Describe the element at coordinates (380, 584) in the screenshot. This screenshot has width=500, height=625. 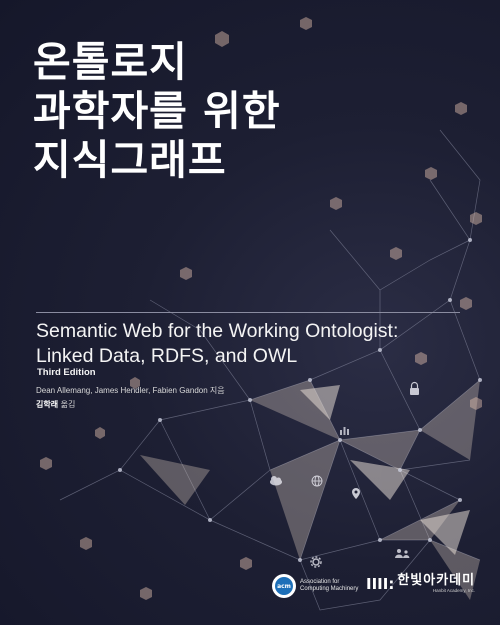
I see `publisher-mark-icon: IIII:` at that location.